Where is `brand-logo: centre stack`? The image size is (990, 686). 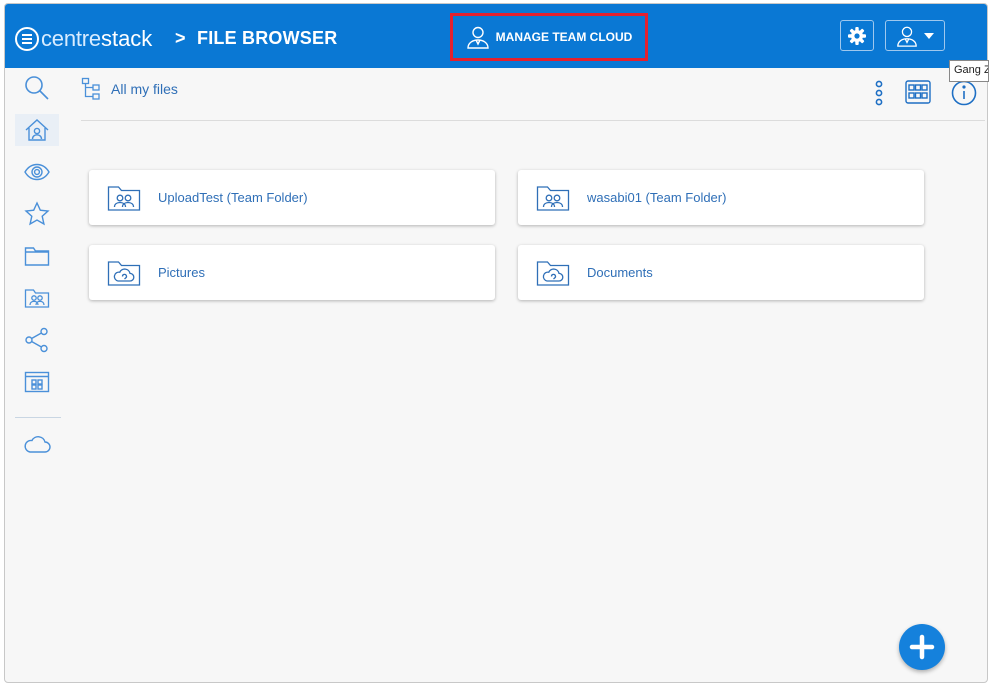 brand-logo: centre stack is located at coordinates (83, 39).